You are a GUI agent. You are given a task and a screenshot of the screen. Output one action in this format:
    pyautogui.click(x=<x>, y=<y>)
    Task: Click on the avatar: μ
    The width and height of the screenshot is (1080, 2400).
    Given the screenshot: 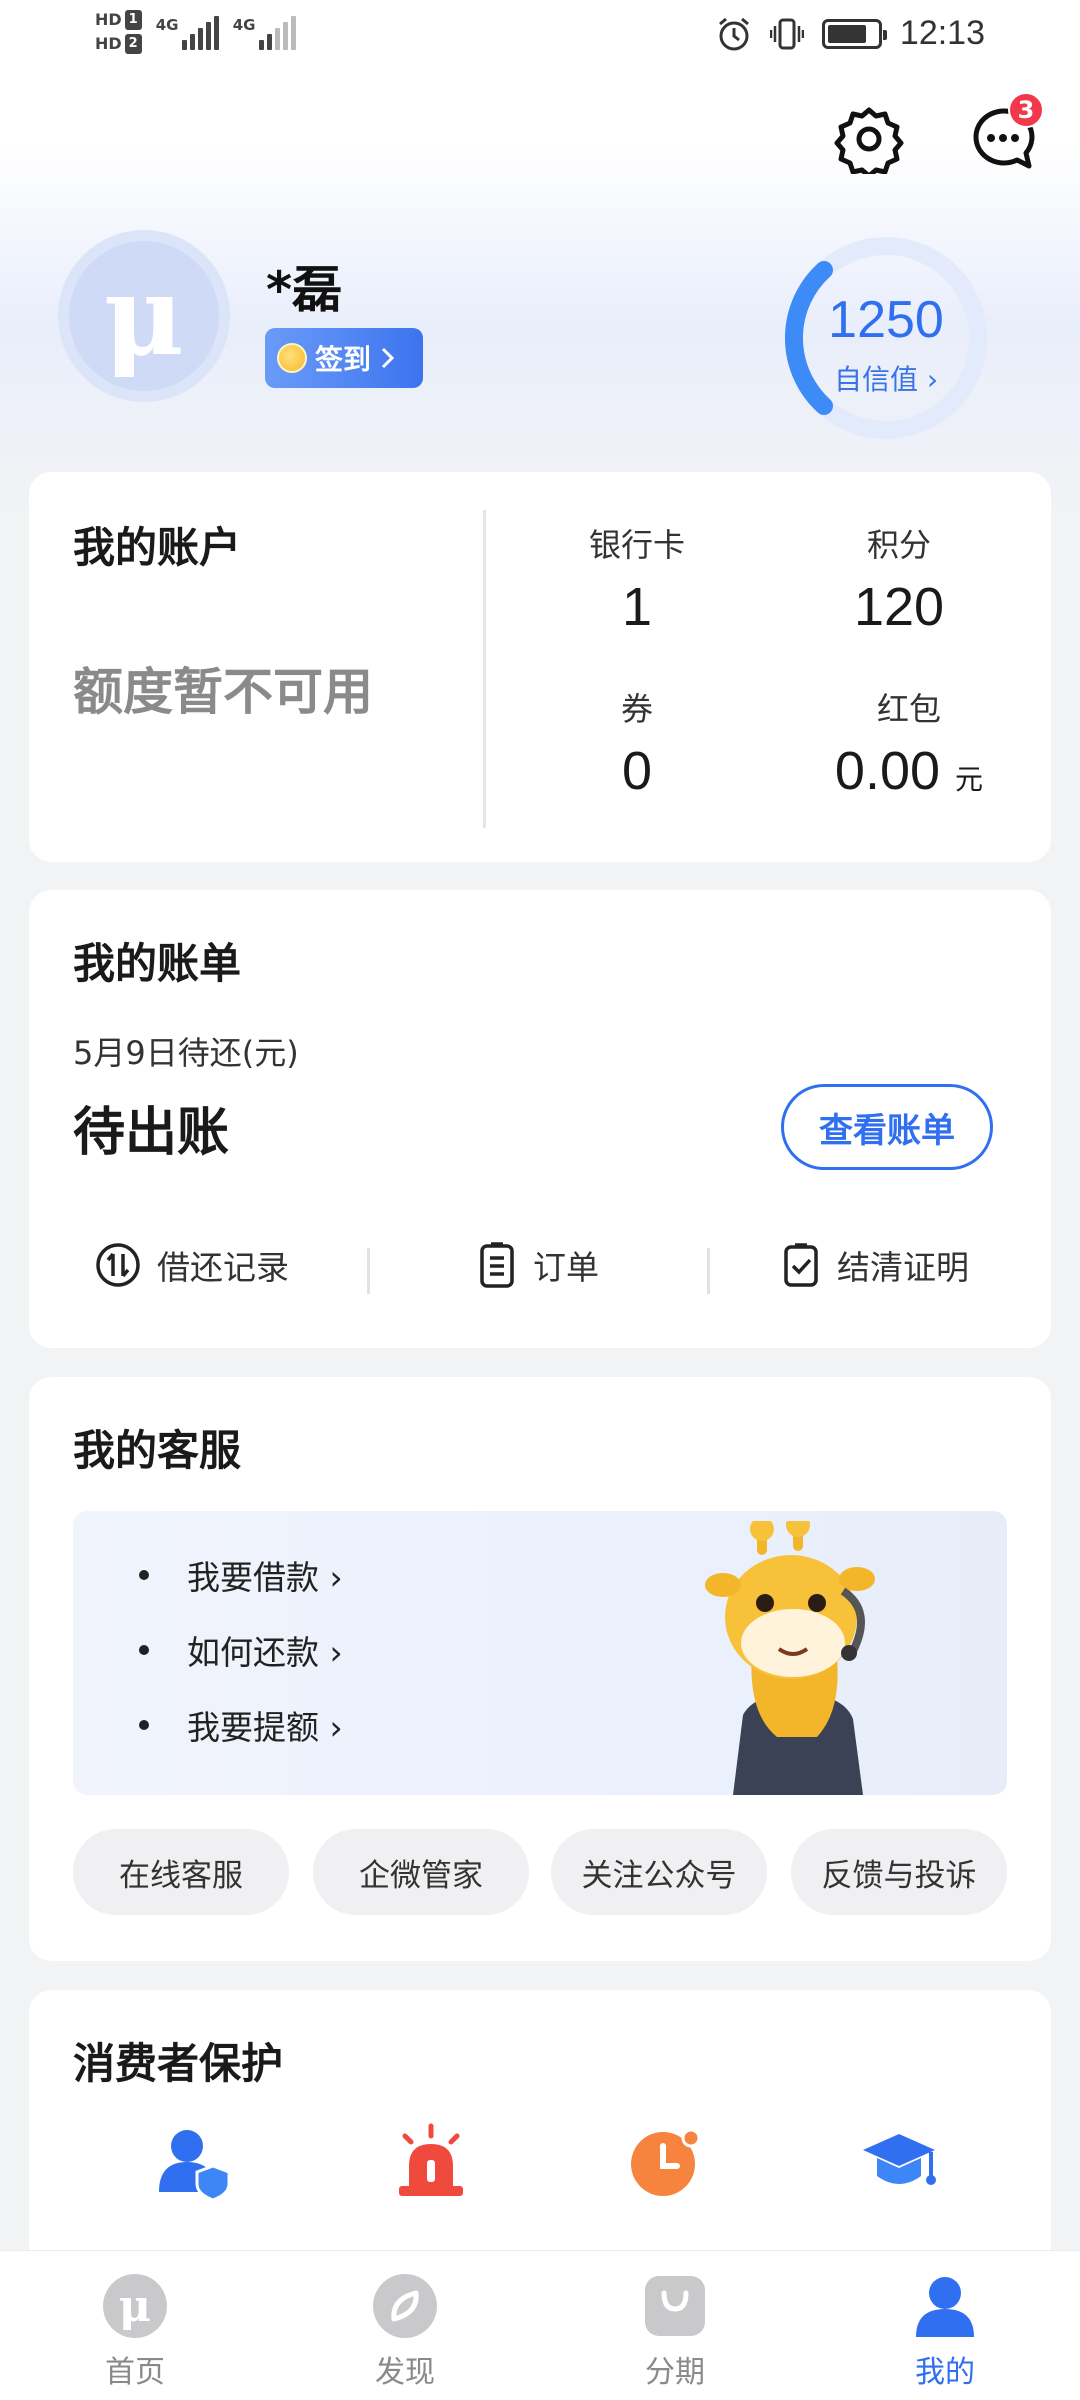 What is the action you would take?
    pyautogui.click(x=144, y=316)
    